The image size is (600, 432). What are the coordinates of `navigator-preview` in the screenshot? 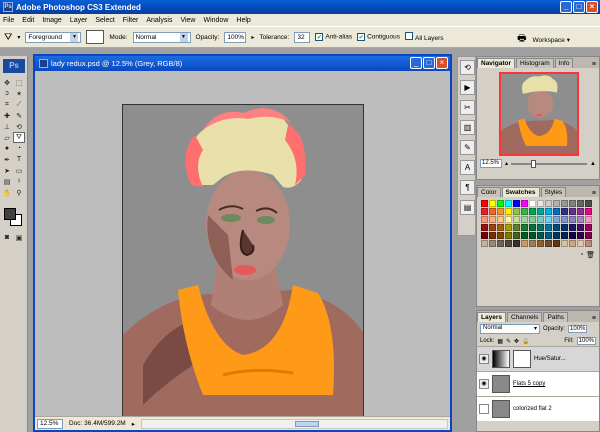 It's located at (539, 114).